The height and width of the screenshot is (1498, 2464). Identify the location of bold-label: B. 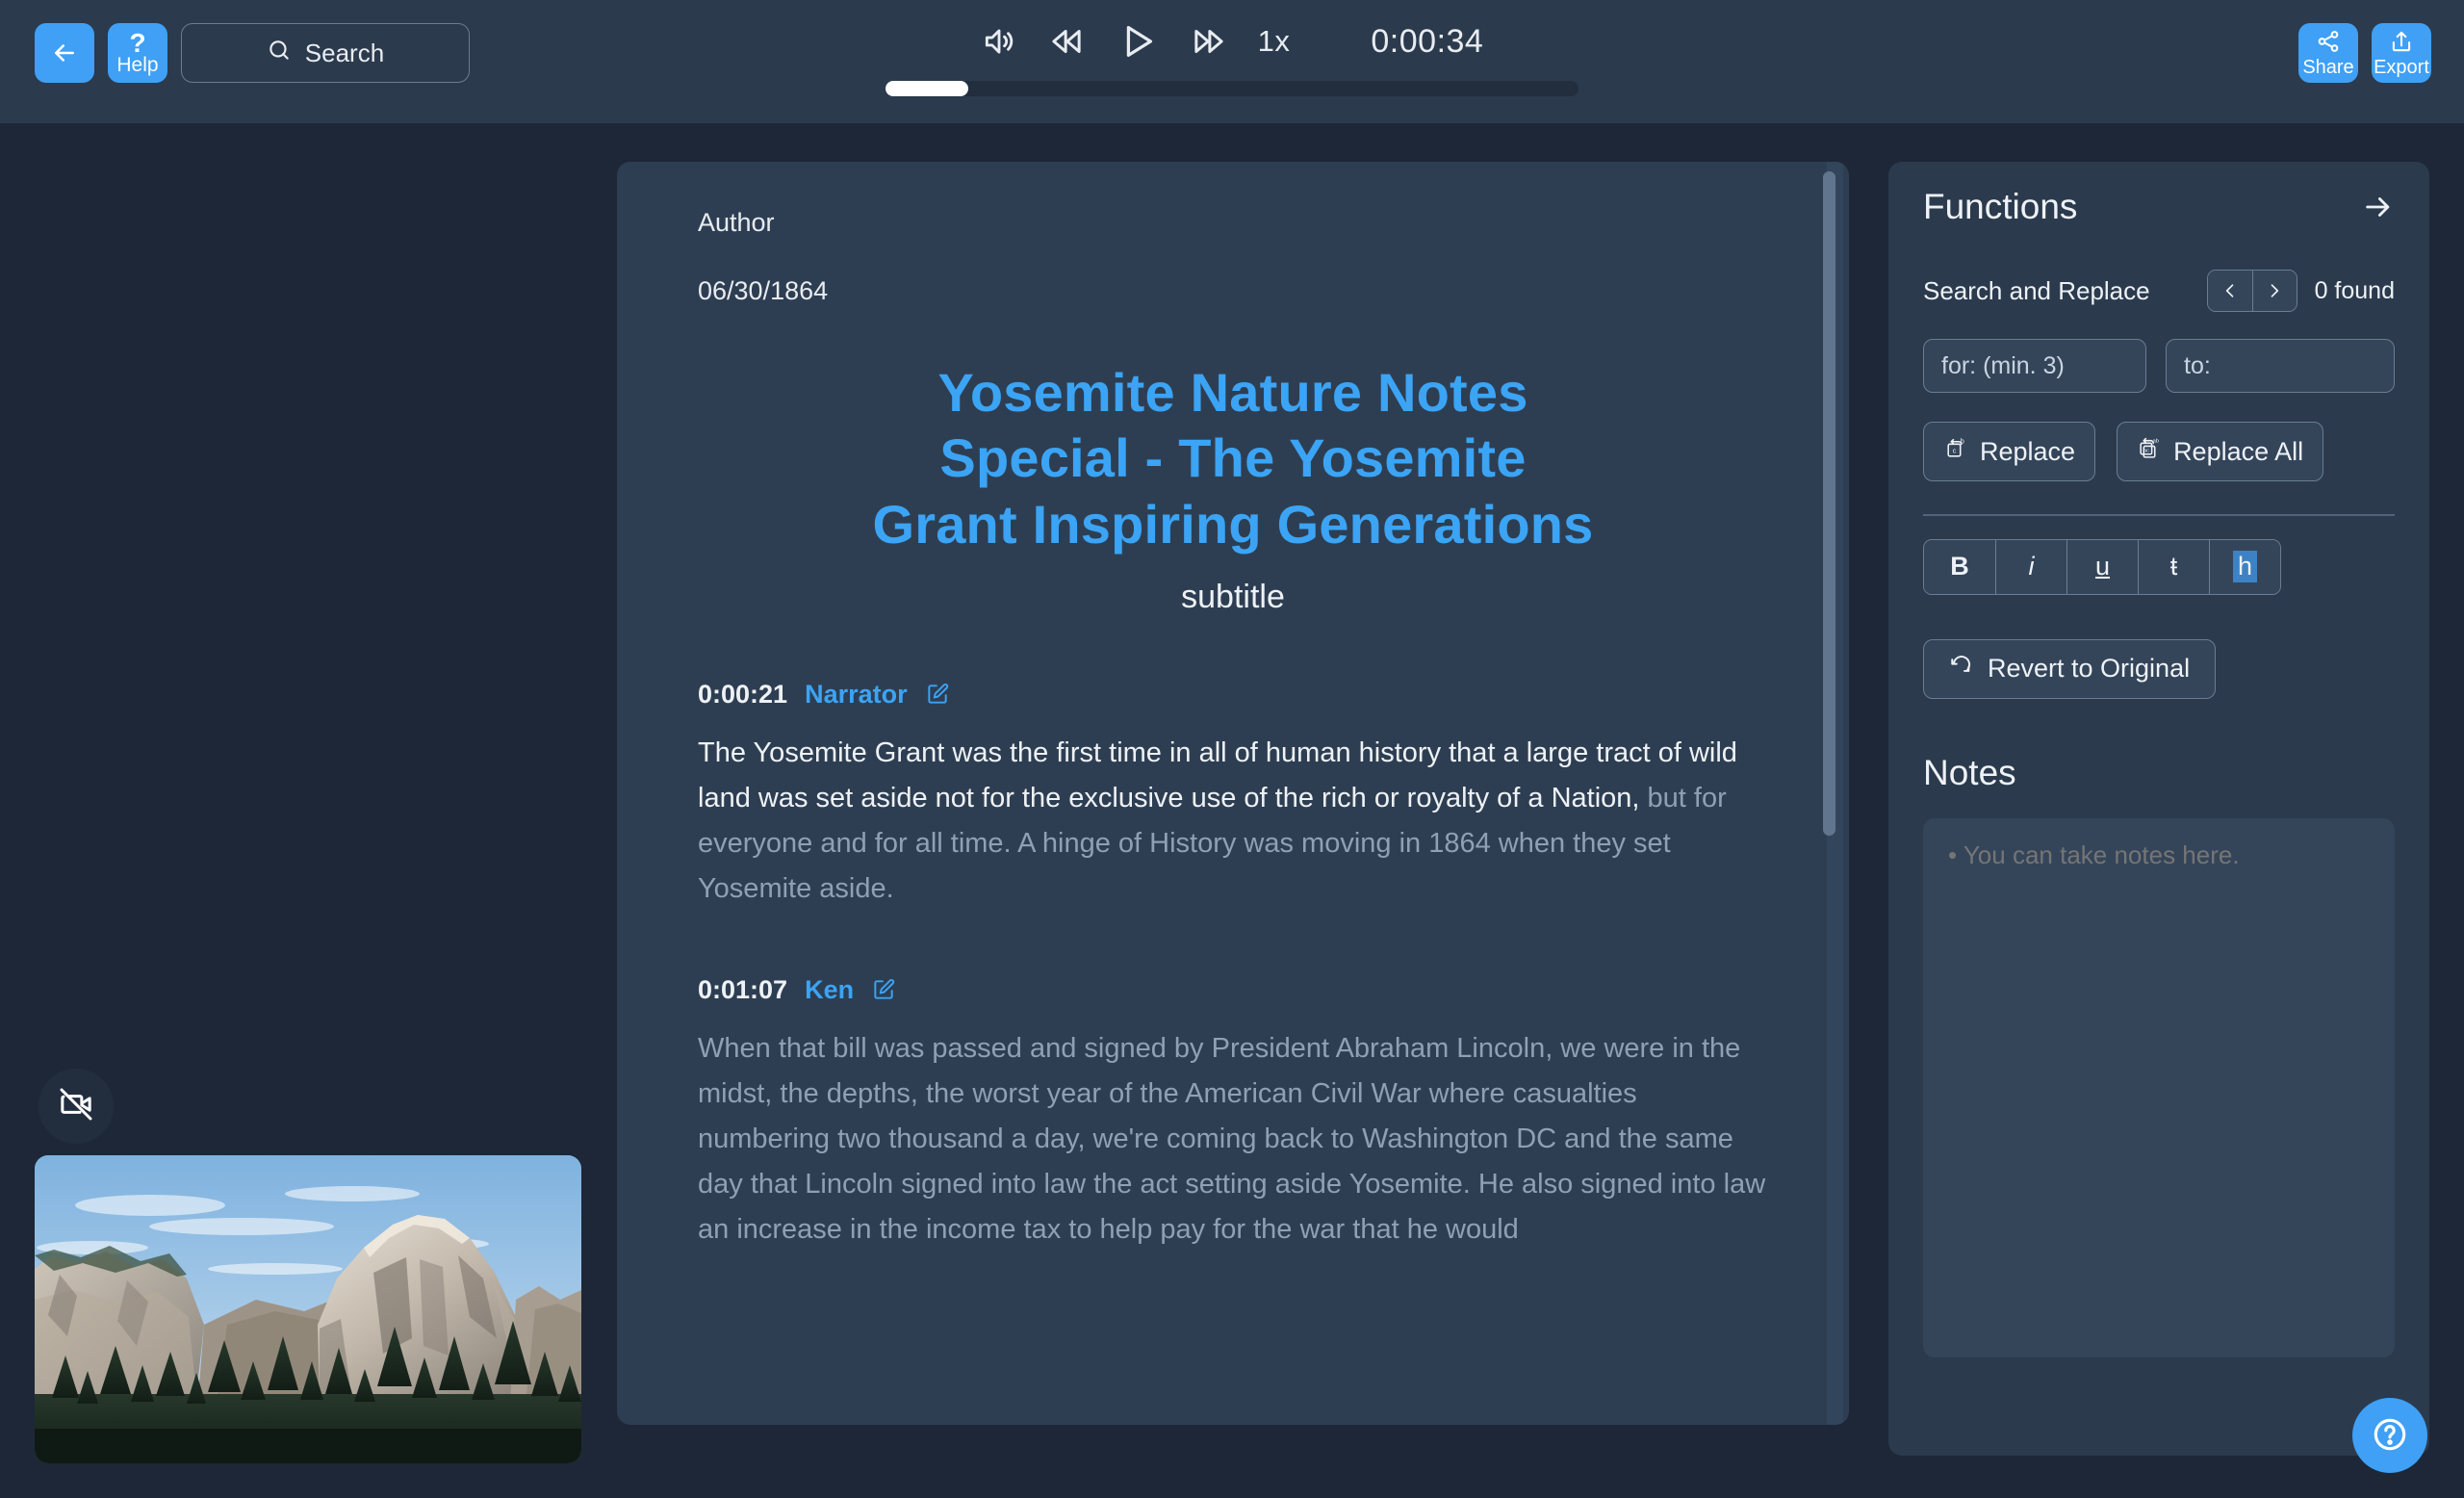
(1959, 567).